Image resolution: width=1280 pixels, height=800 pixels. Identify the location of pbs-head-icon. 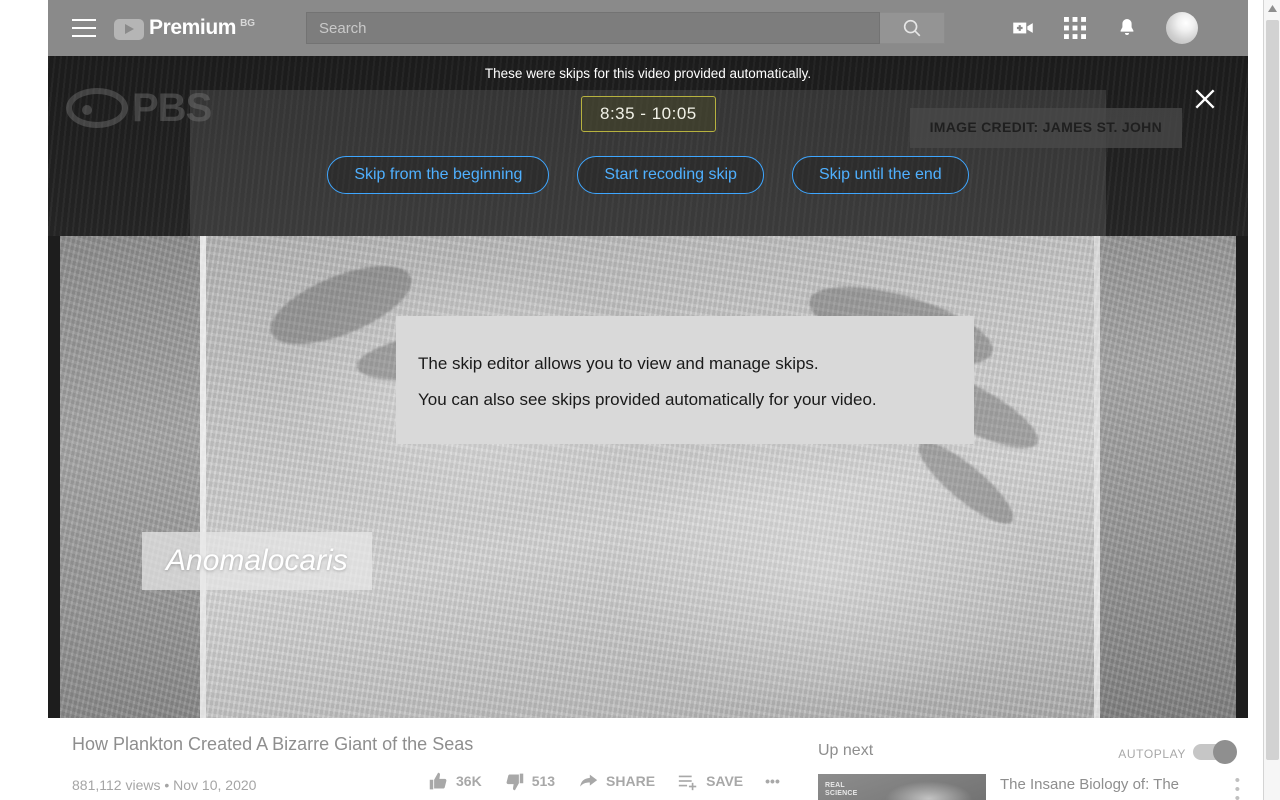
(97, 108).